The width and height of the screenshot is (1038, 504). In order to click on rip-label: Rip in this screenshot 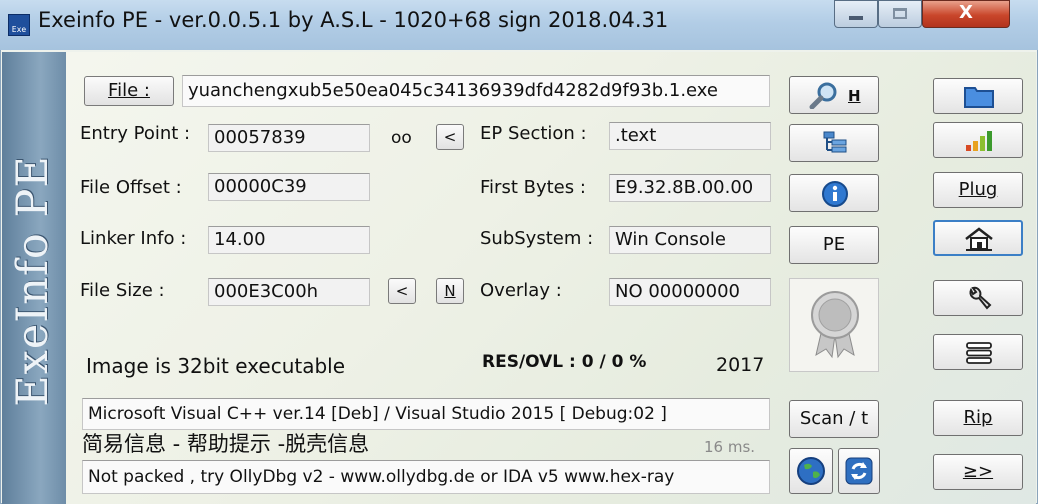, I will do `click(978, 417)`.